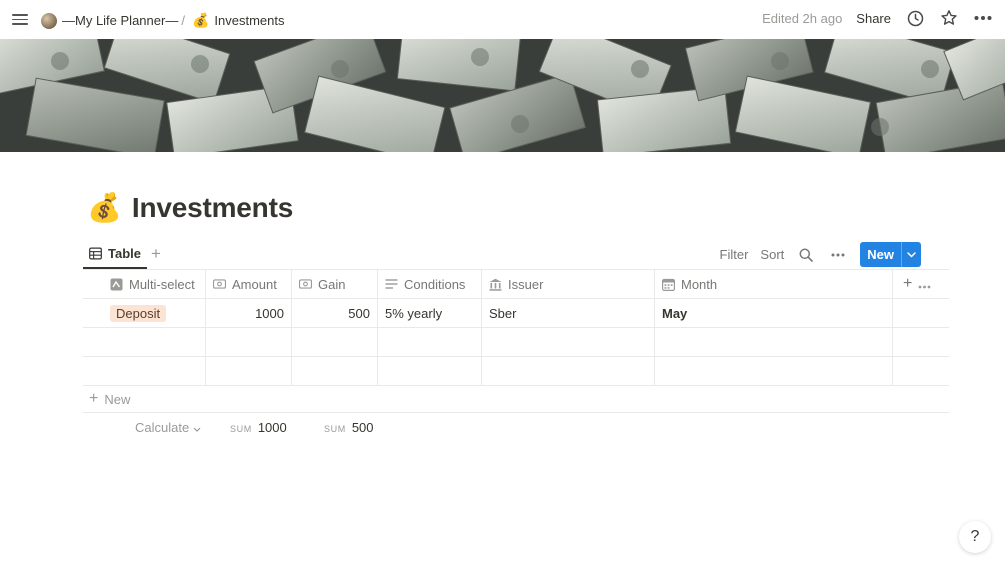  I want to click on column-header-gain: Gain, so click(335, 284).